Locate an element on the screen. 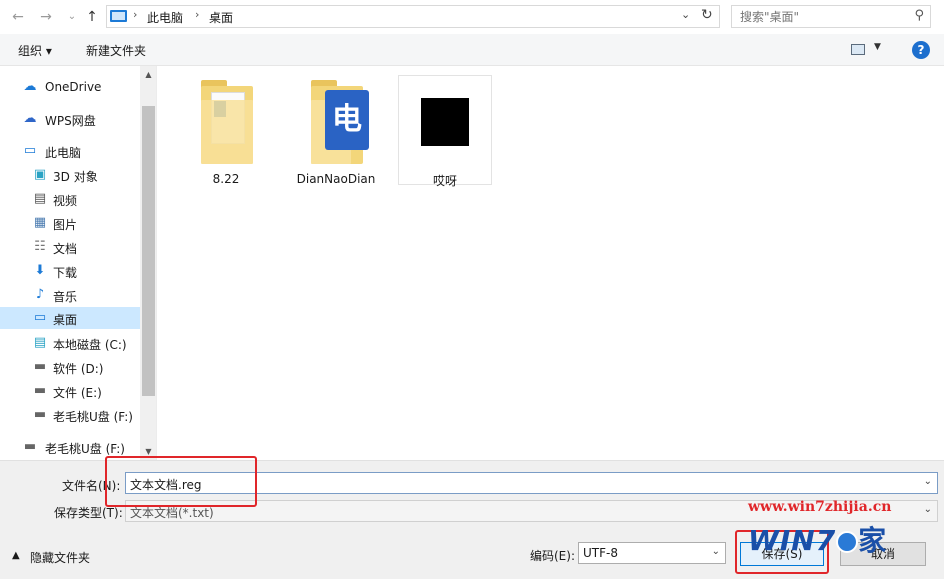 The height and width of the screenshot is (579, 944). nav-item-documents: ☷ 文档 is located at coordinates (70, 247).